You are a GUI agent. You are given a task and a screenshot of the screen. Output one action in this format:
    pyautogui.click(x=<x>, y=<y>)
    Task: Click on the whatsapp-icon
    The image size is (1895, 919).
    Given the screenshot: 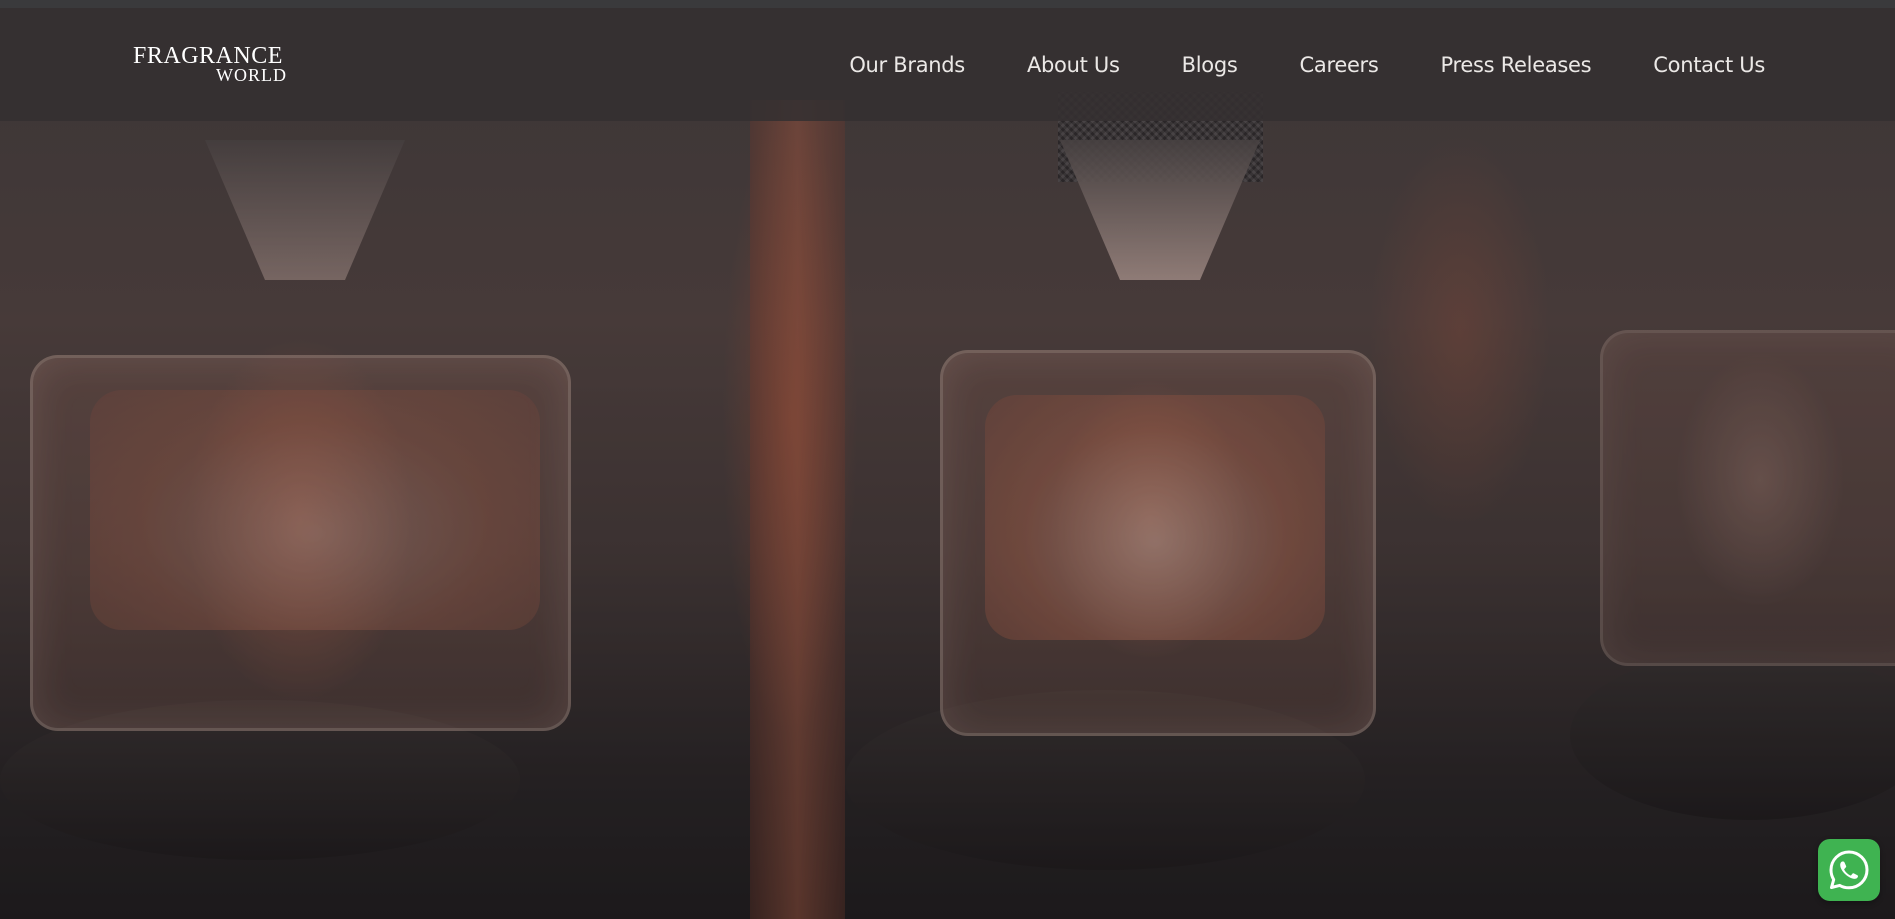 What is the action you would take?
    pyautogui.click(x=1849, y=870)
    